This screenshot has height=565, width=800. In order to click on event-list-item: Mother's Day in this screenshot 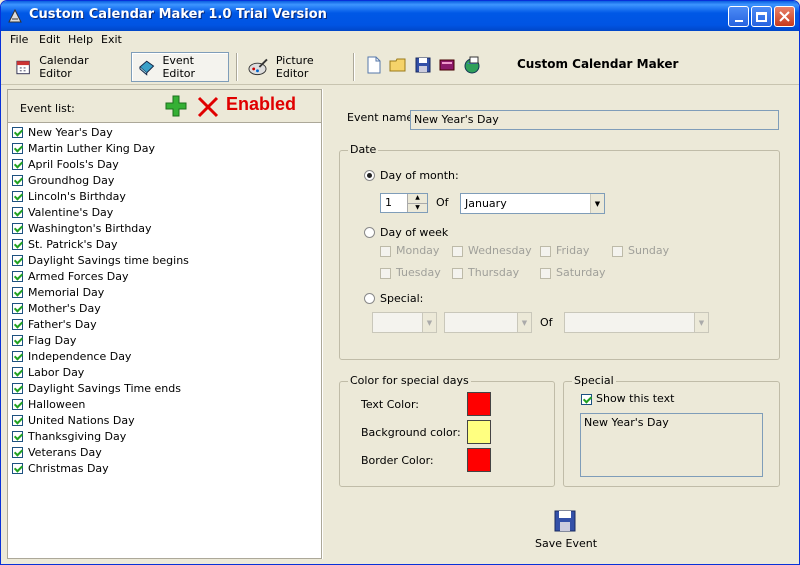, I will do `click(56, 308)`.